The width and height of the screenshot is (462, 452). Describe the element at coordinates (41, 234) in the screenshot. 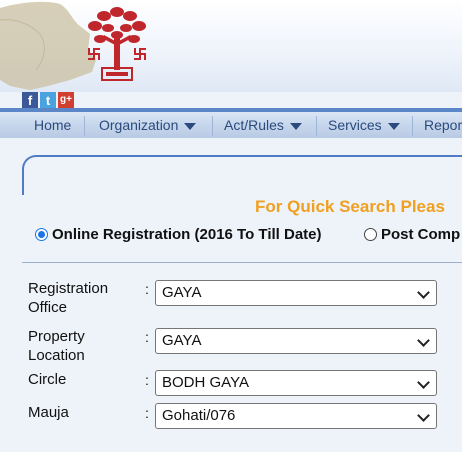

I see `radio-button-selected` at that location.